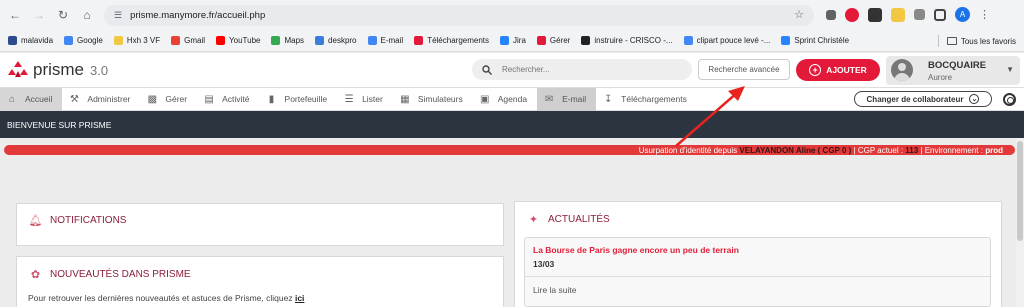 The width and height of the screenshot is (1024, 307). I want to click on folder-icon, so click(951, 41).